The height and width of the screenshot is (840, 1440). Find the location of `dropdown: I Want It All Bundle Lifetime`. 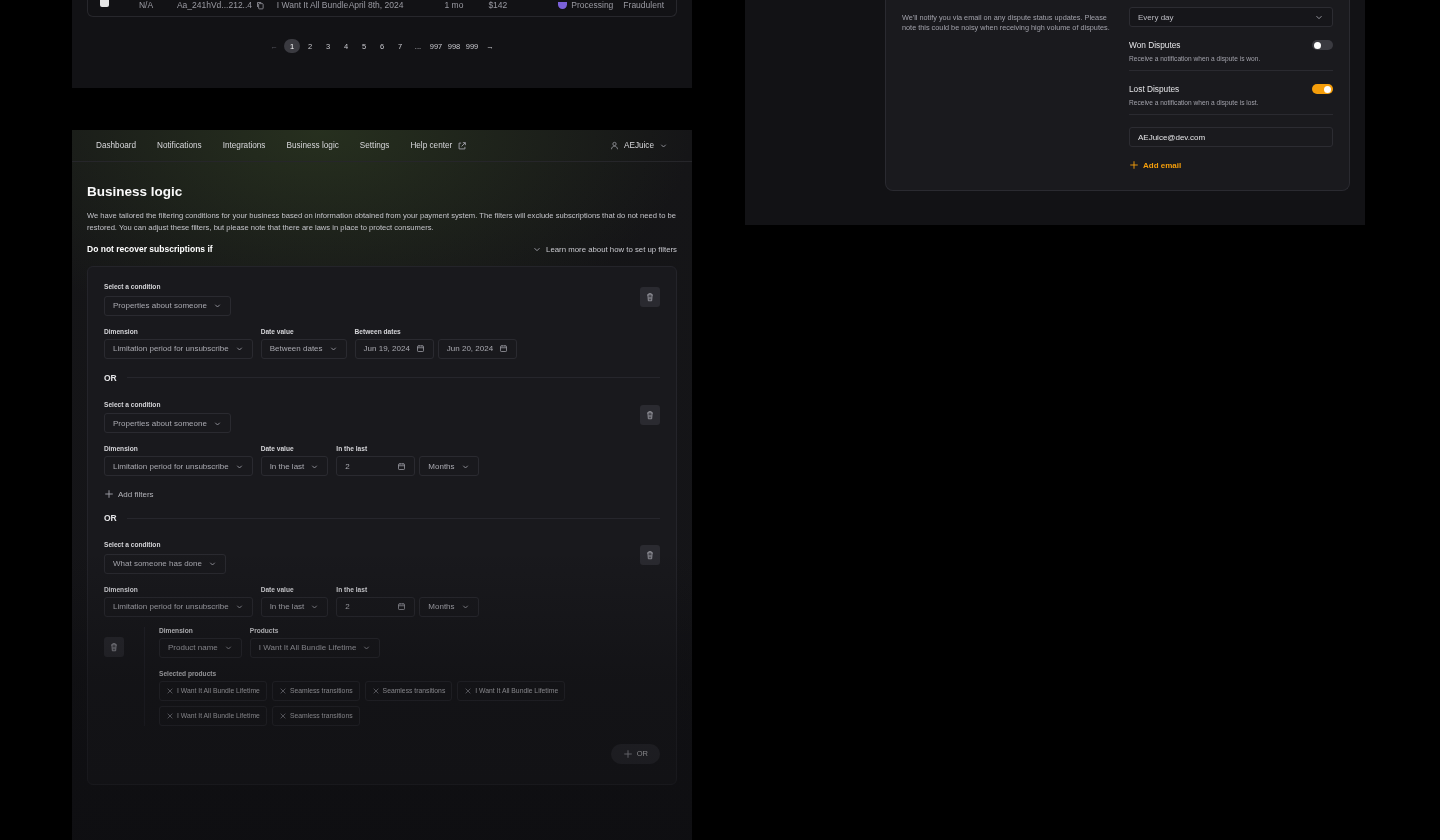

dropdown: I Want It All Bundle Lifetime is located at coordinates (315, 647).